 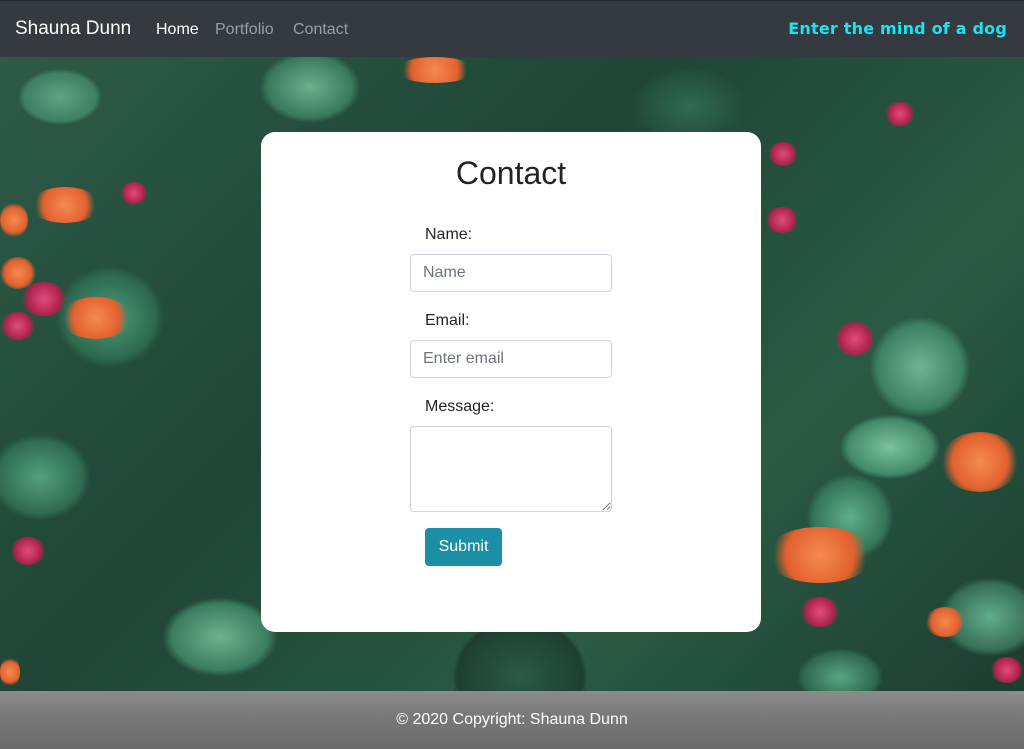 I want to click on name-label: Name:, so click(x=449, y=234).